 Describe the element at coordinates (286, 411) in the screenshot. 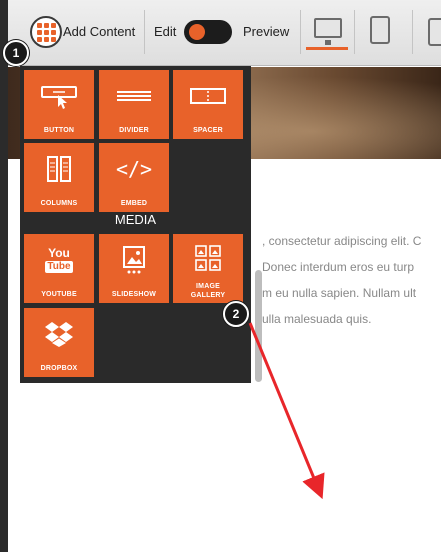

I see `annotation-arrow-icon` at that location.